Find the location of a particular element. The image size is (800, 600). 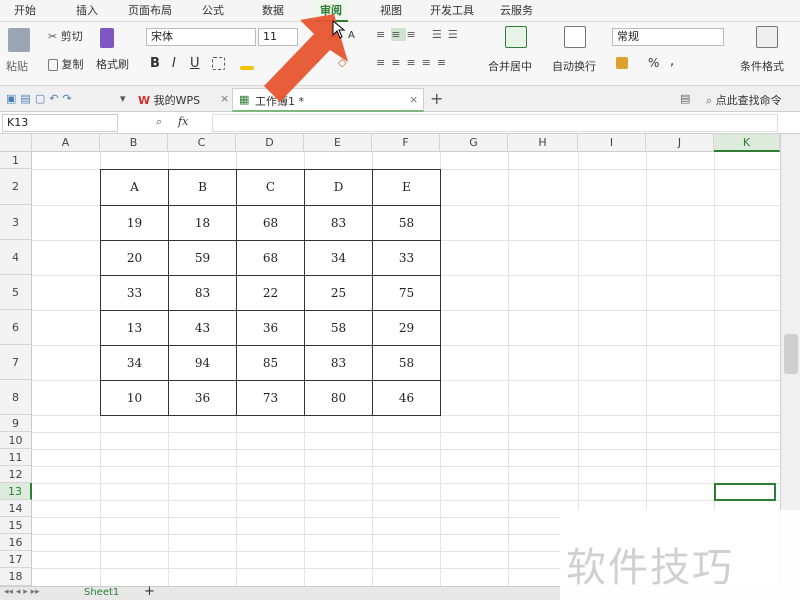

indent-group: ☰☰ is located at coordinates (448, 34).